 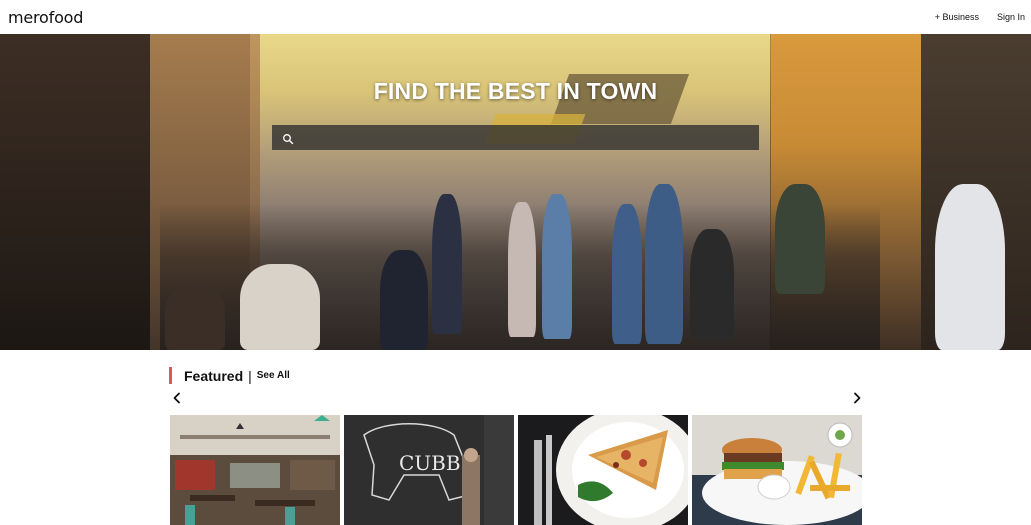 What do you see at coordinates (214, 375) in the screenshot?
I see `featured-title: Featured` at bounding box center [214, 375].